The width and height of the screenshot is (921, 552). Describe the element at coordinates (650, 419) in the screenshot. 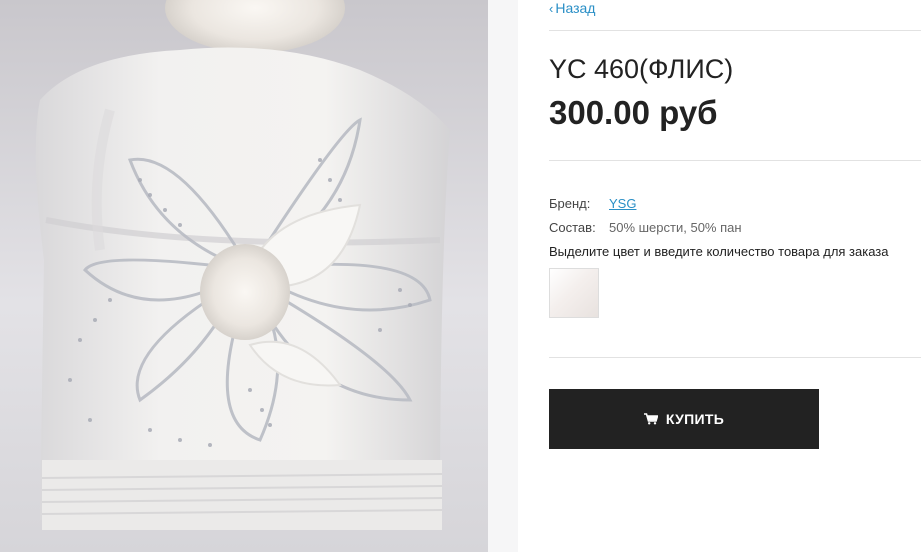

I see `shopping-cart-icon` at that location.